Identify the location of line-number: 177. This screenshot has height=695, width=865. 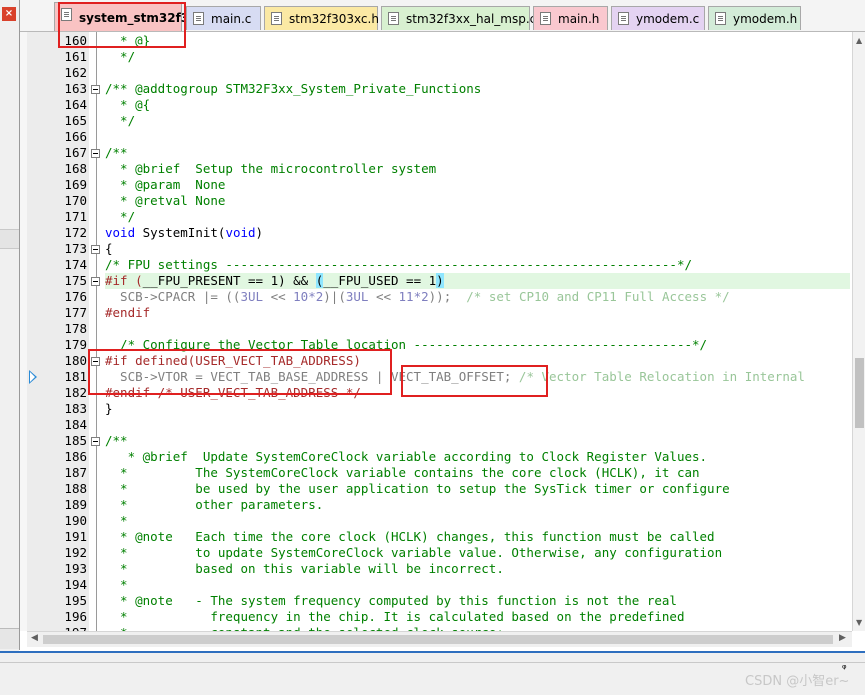
(75, 312).